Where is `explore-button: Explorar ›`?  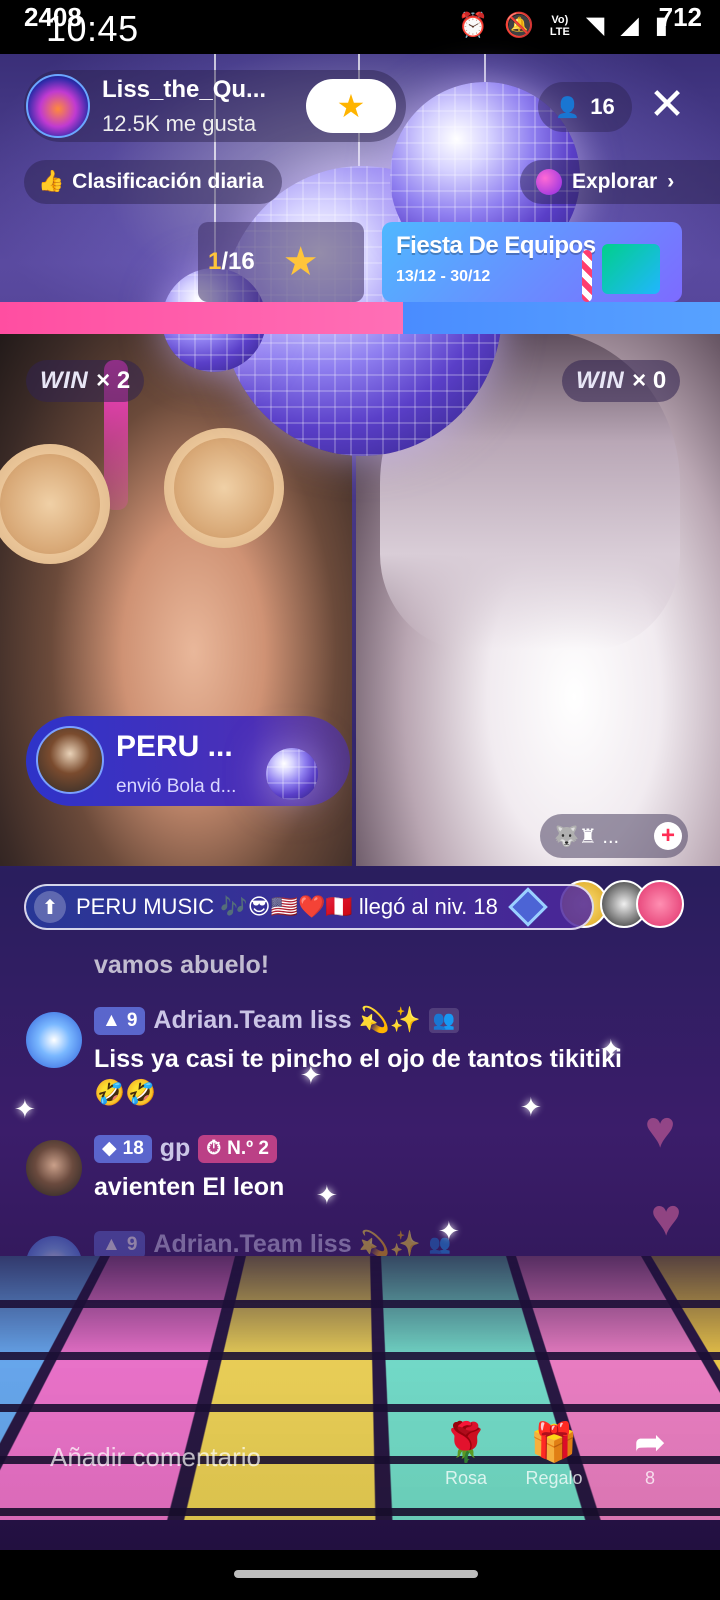 explore-button: Explorar › is located at coordinates (620, 182).